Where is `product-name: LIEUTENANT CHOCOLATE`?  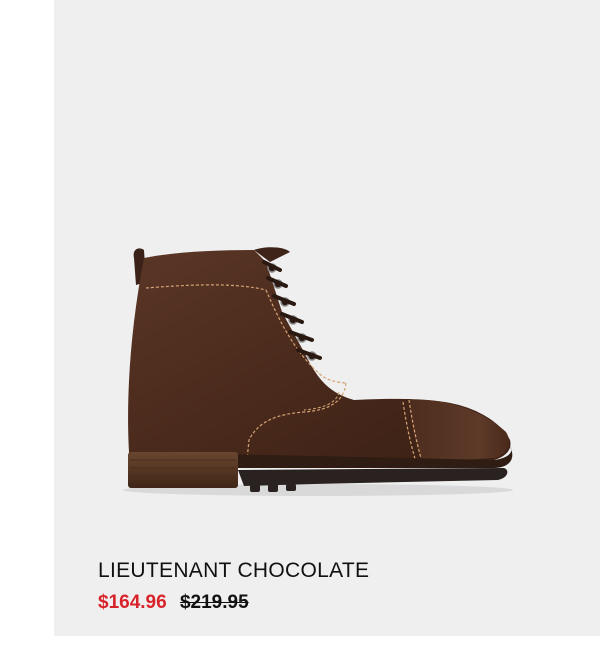
product-name: LIEUTENANT CHOCOLATE is located at coordinates (233, 571).